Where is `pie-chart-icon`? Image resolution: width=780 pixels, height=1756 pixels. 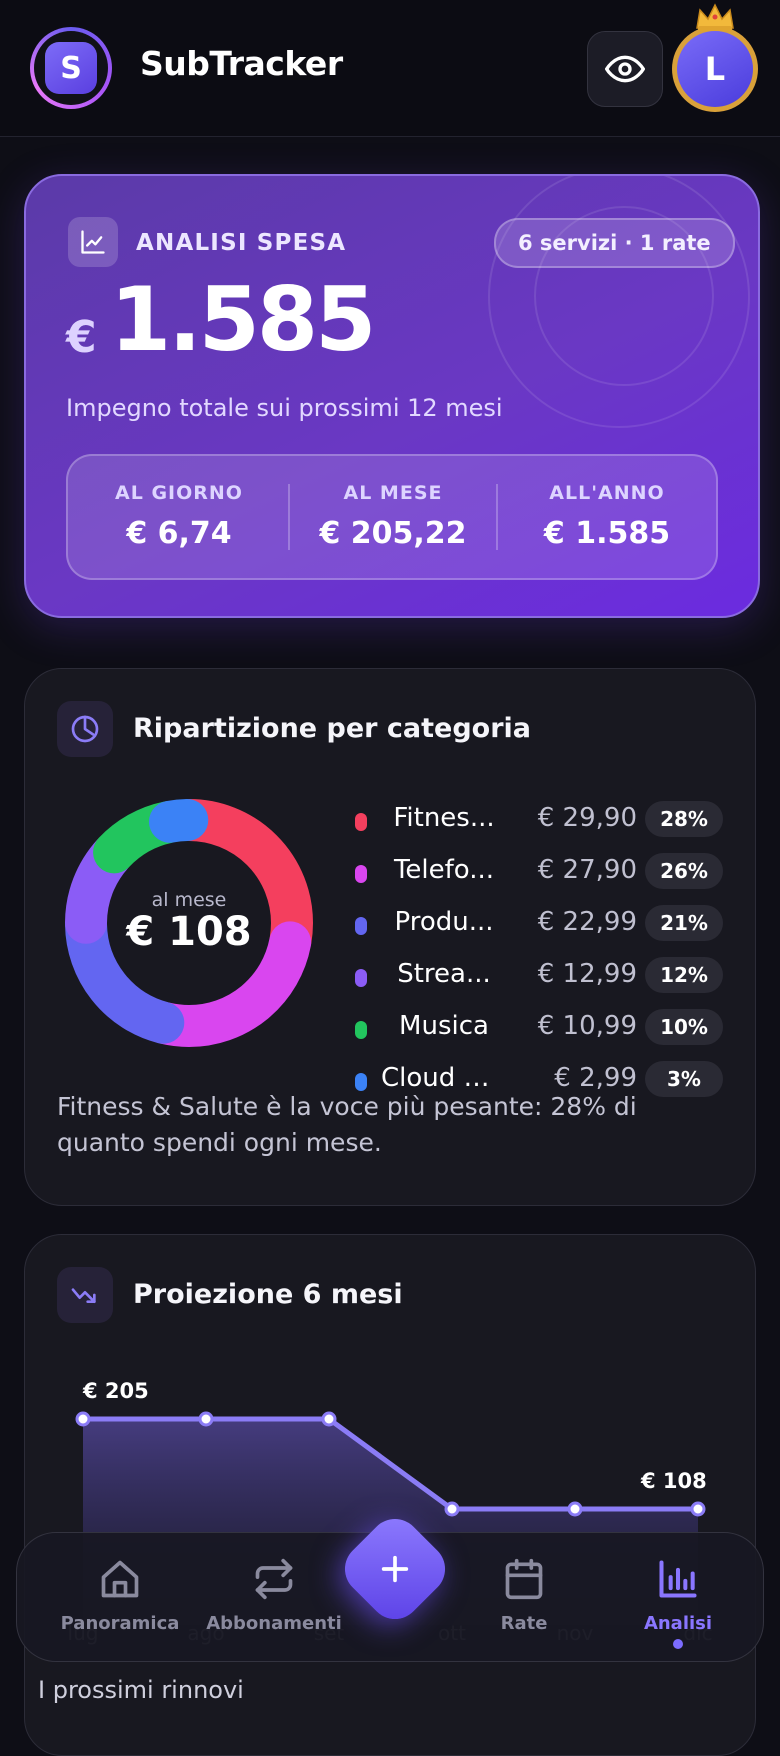 pie-chart-icon is located at coordinates (85, 729).